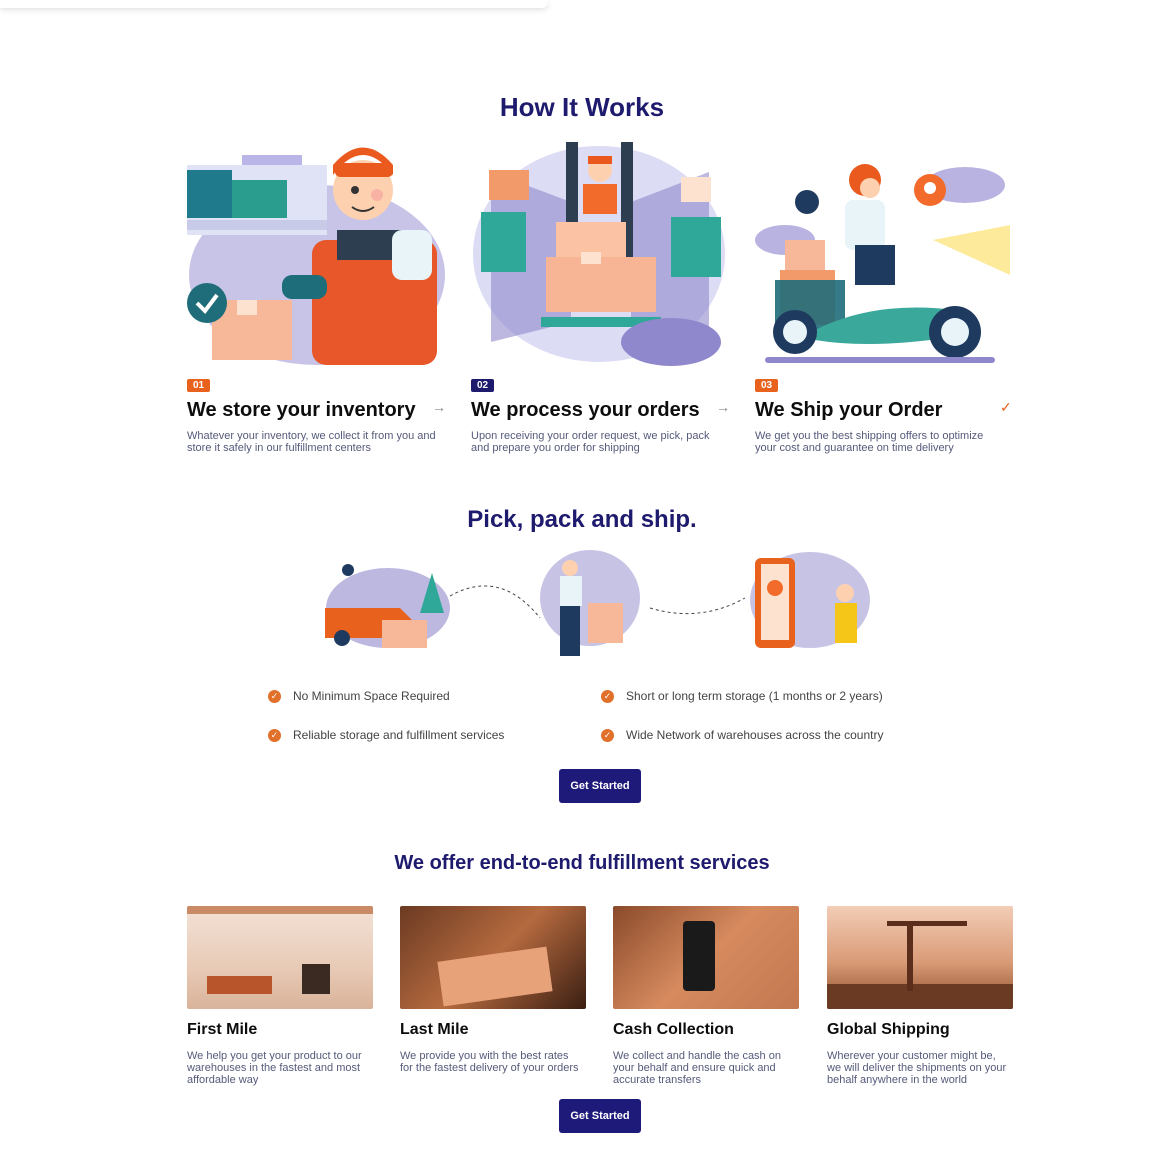 Image resolution: width=1164 pixels, height=1154 pixels. What do you see at coordinates (493, 957) in the screenshot?
I see `package-handover-photo` at bounding box center [493, 957].